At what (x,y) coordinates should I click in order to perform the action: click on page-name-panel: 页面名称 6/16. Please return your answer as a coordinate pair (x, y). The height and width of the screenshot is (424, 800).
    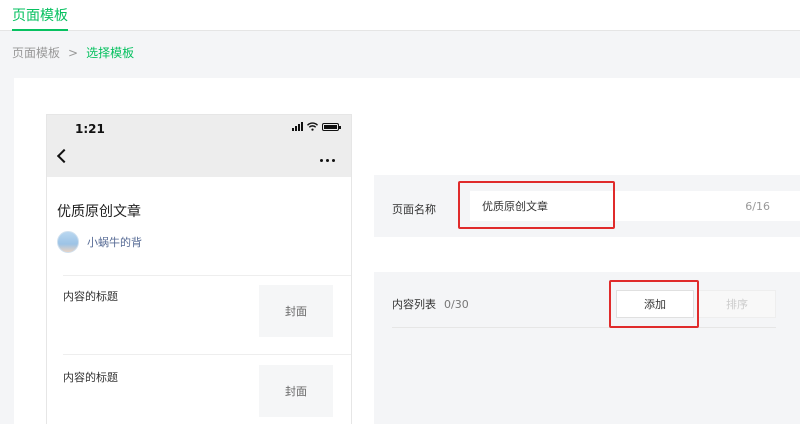
    Looking at the image, I should click on (587, 206).